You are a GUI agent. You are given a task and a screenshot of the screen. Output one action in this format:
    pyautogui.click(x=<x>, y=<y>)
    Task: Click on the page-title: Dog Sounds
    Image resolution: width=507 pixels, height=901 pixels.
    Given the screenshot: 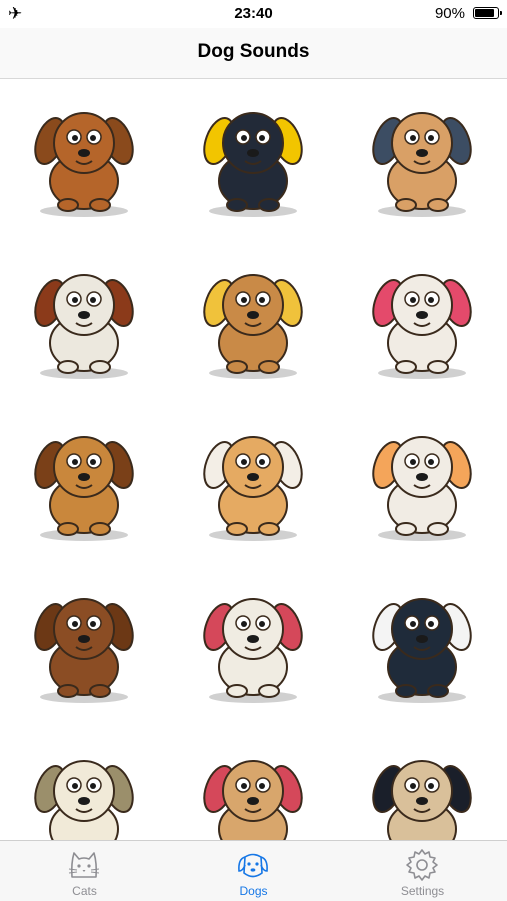 What is the action you would take?
    pyautogui.click(x=253, y=51)
    